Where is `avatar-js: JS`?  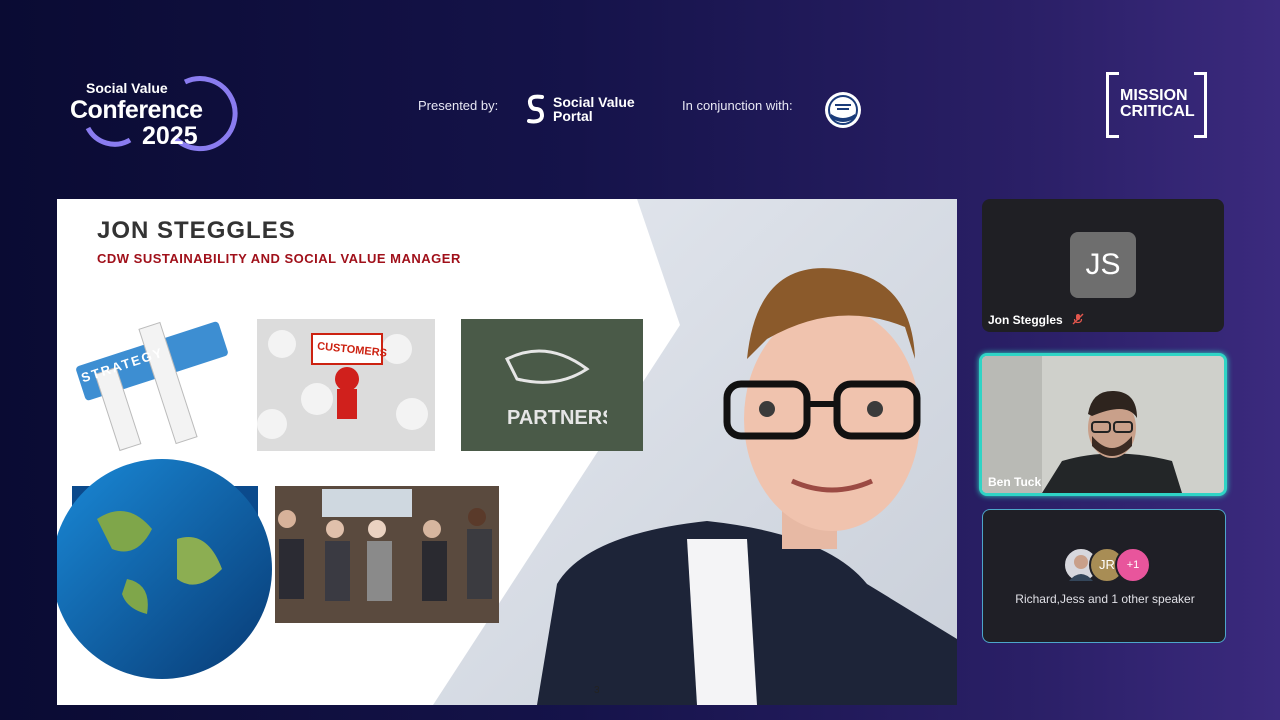
avatar-js: JS is located at coordinates (1103, 265).